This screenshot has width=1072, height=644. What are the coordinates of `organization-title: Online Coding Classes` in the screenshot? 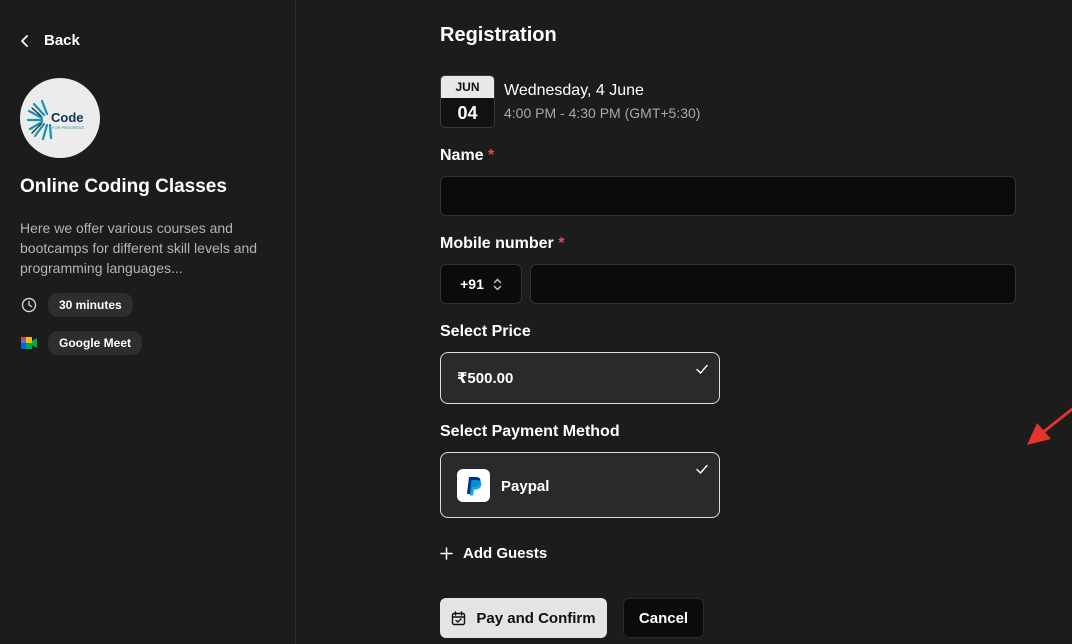 It's located at (123, 186).